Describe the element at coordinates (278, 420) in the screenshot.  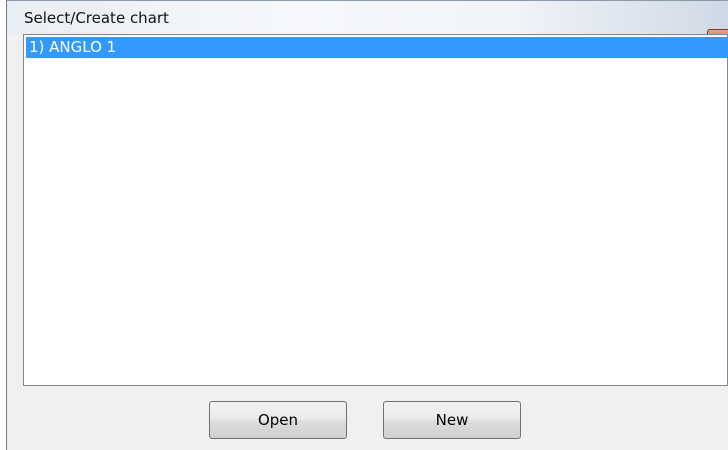
I see `open-button: Open` at that location.